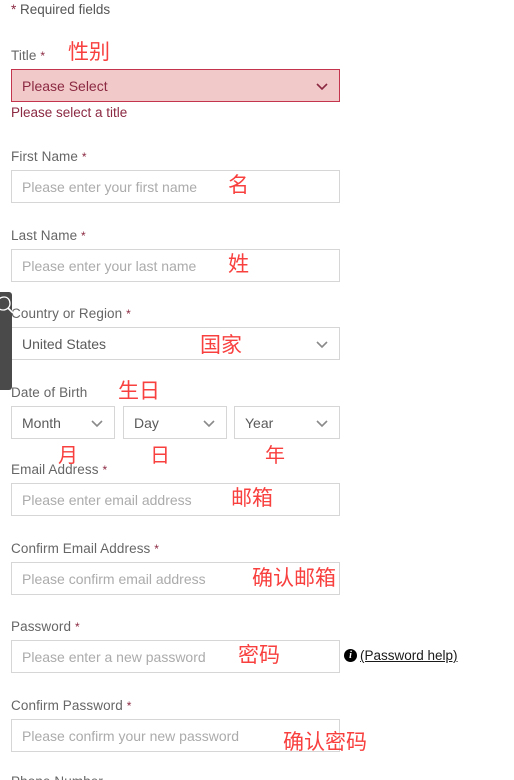 This screenshot has width=514, height=780. I want to click on annotation-title: 性别, so click(89, 52).